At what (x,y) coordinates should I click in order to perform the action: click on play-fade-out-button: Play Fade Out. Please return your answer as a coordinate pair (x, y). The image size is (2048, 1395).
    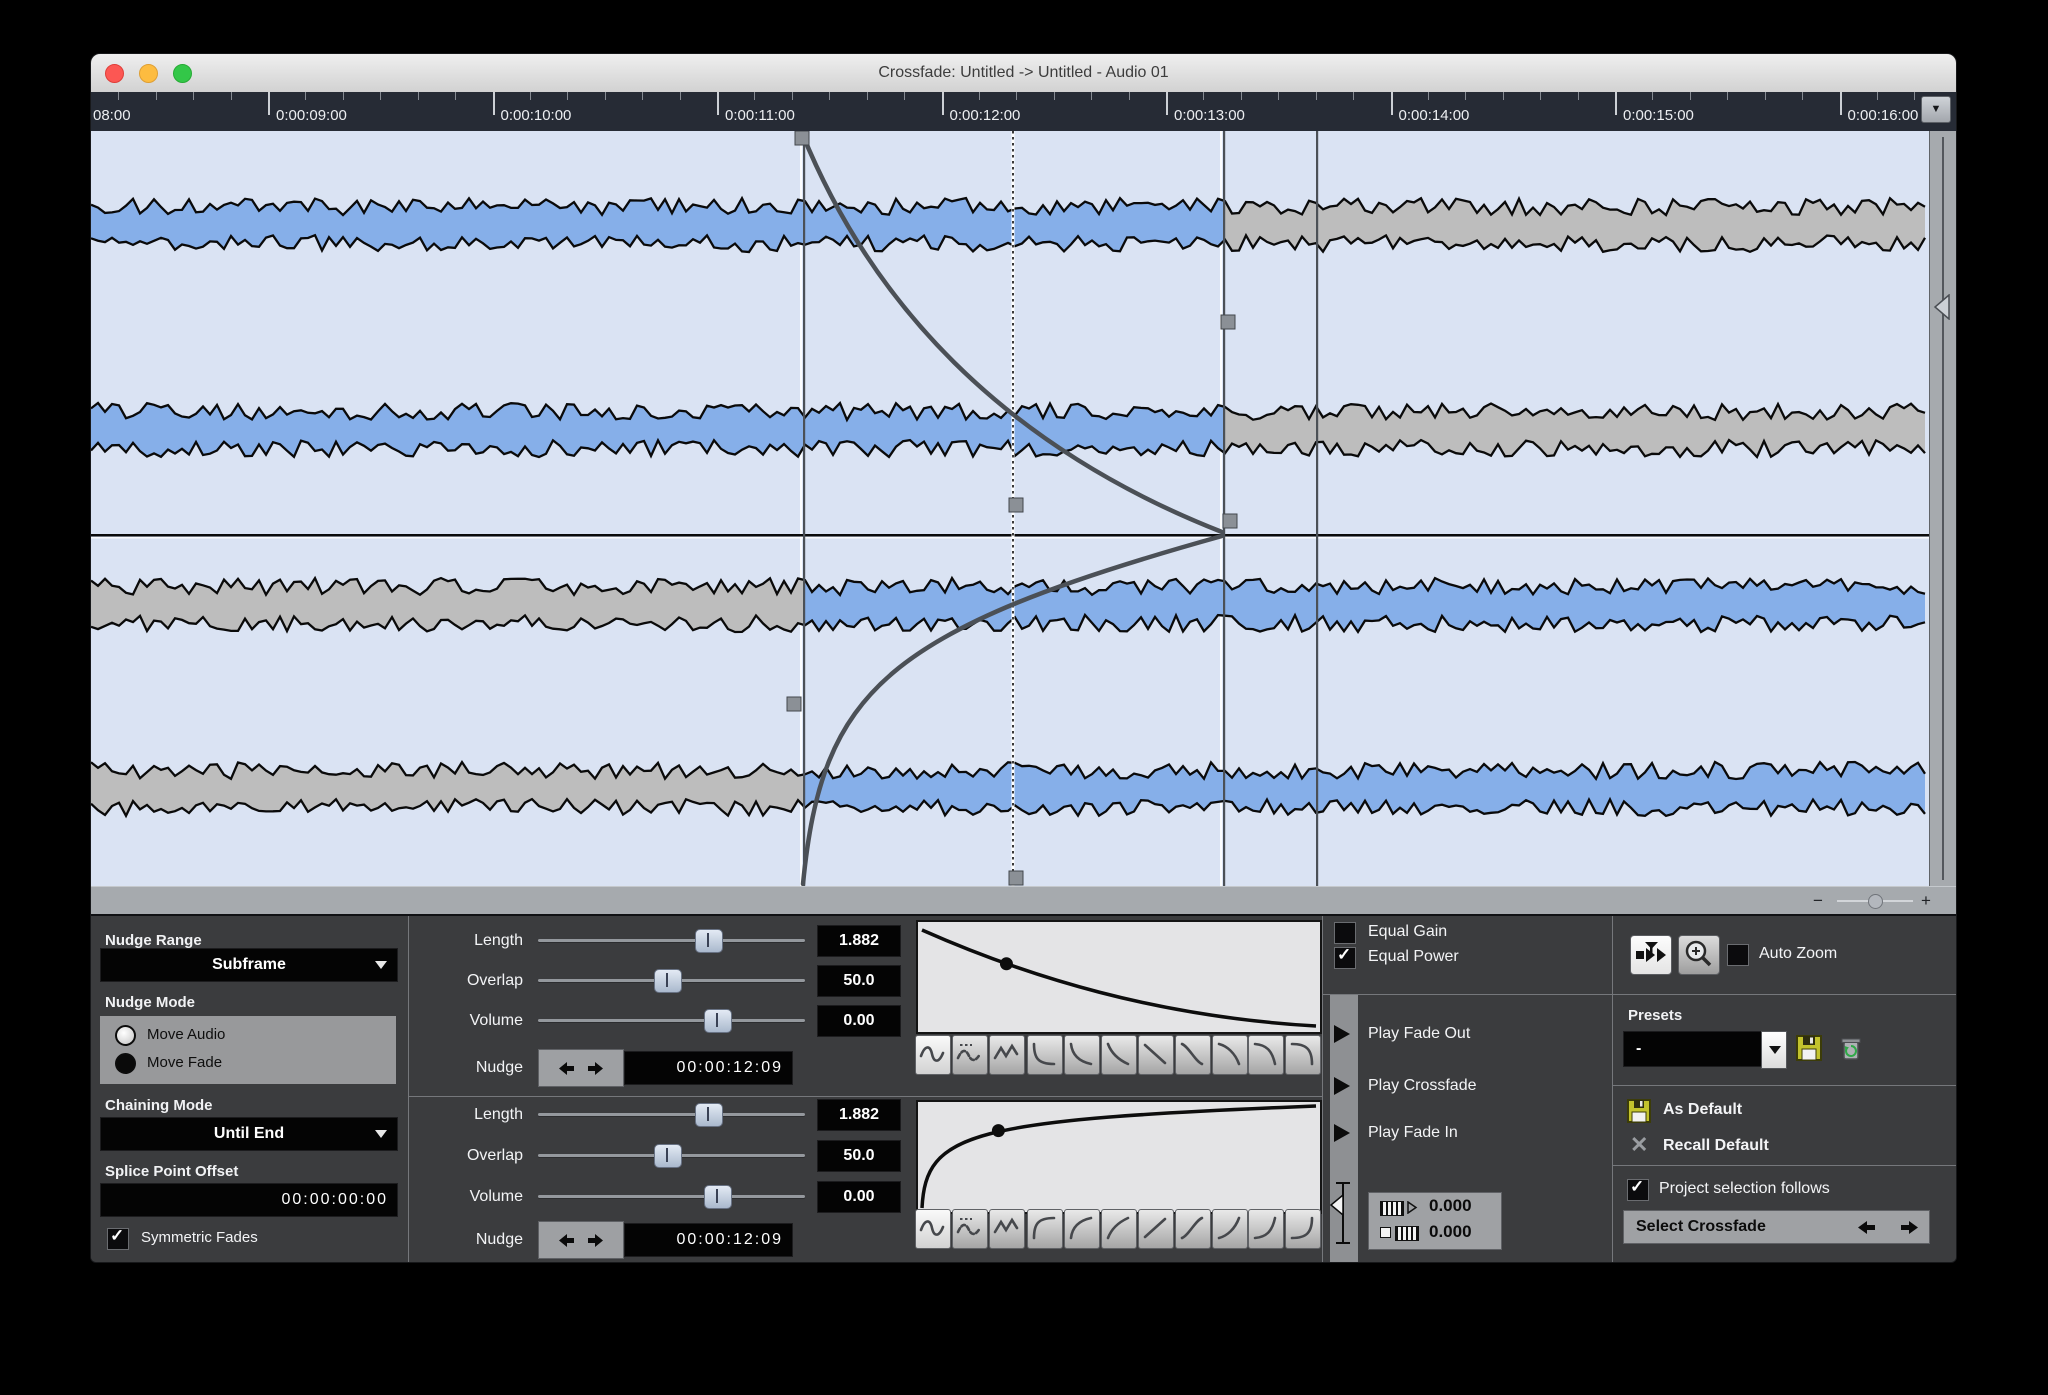
    Looking at the image, I should click on (1419, 1034).